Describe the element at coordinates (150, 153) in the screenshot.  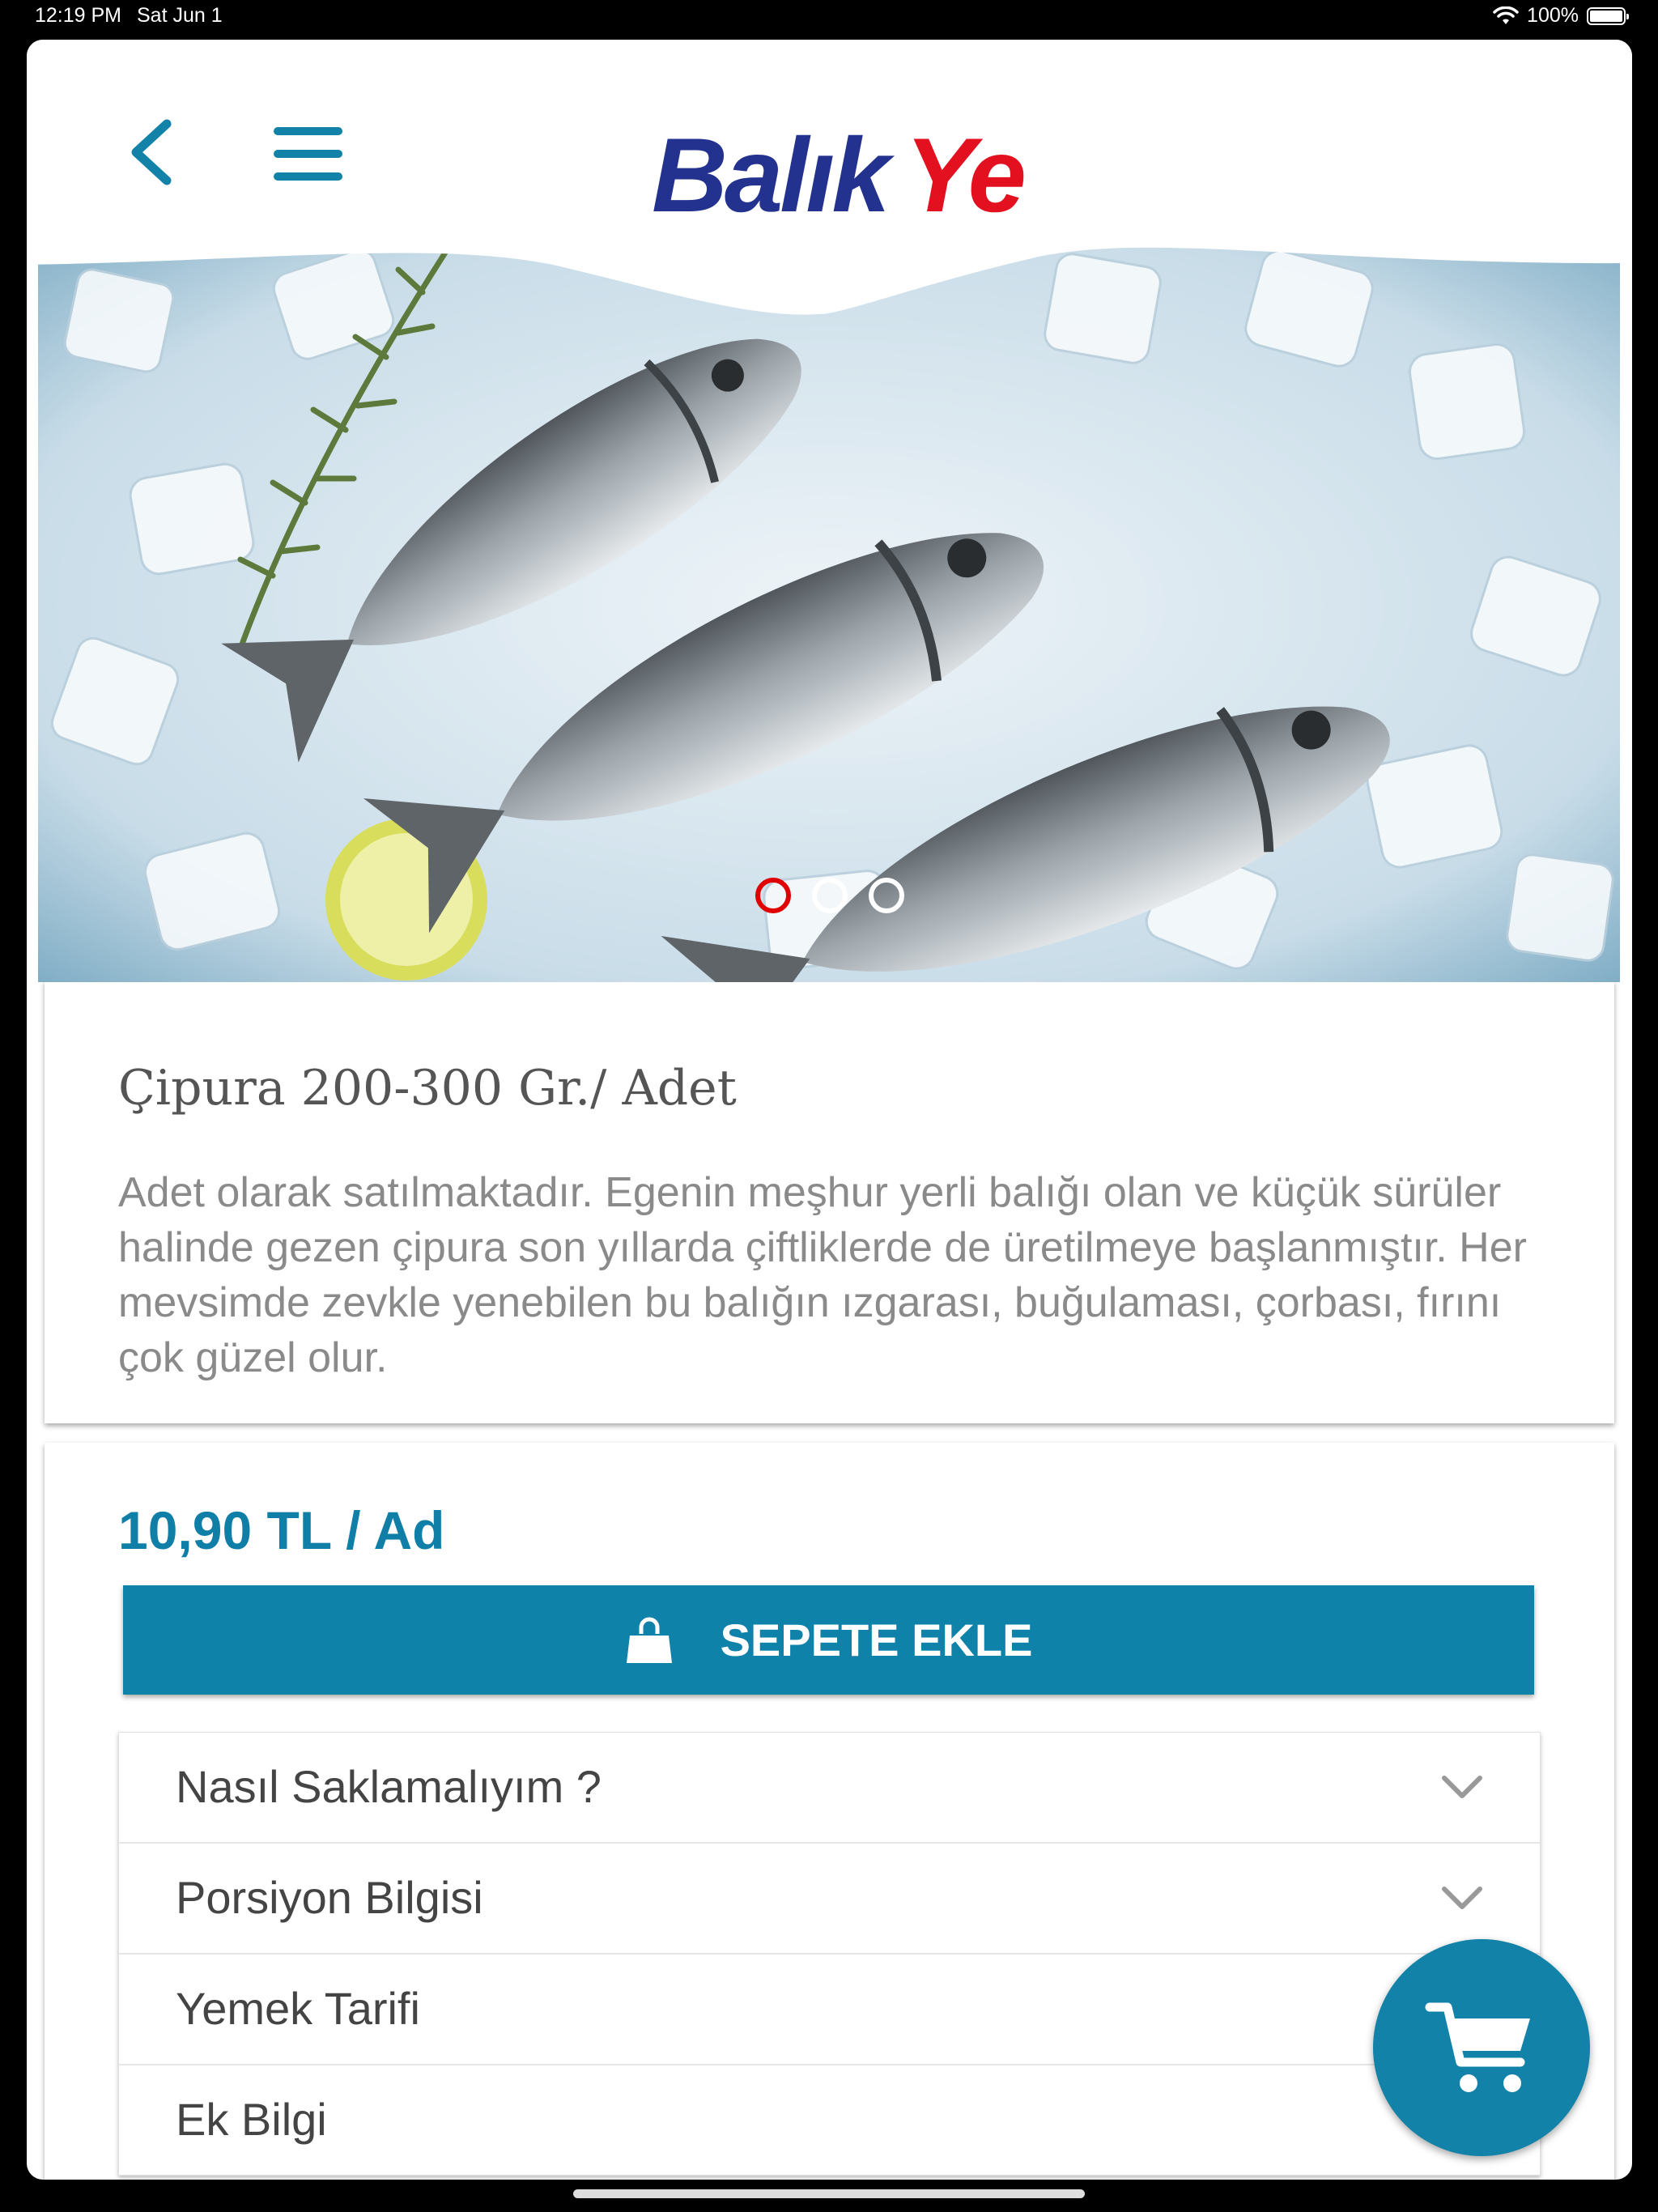
I see `back-chevron-icon` at that location.